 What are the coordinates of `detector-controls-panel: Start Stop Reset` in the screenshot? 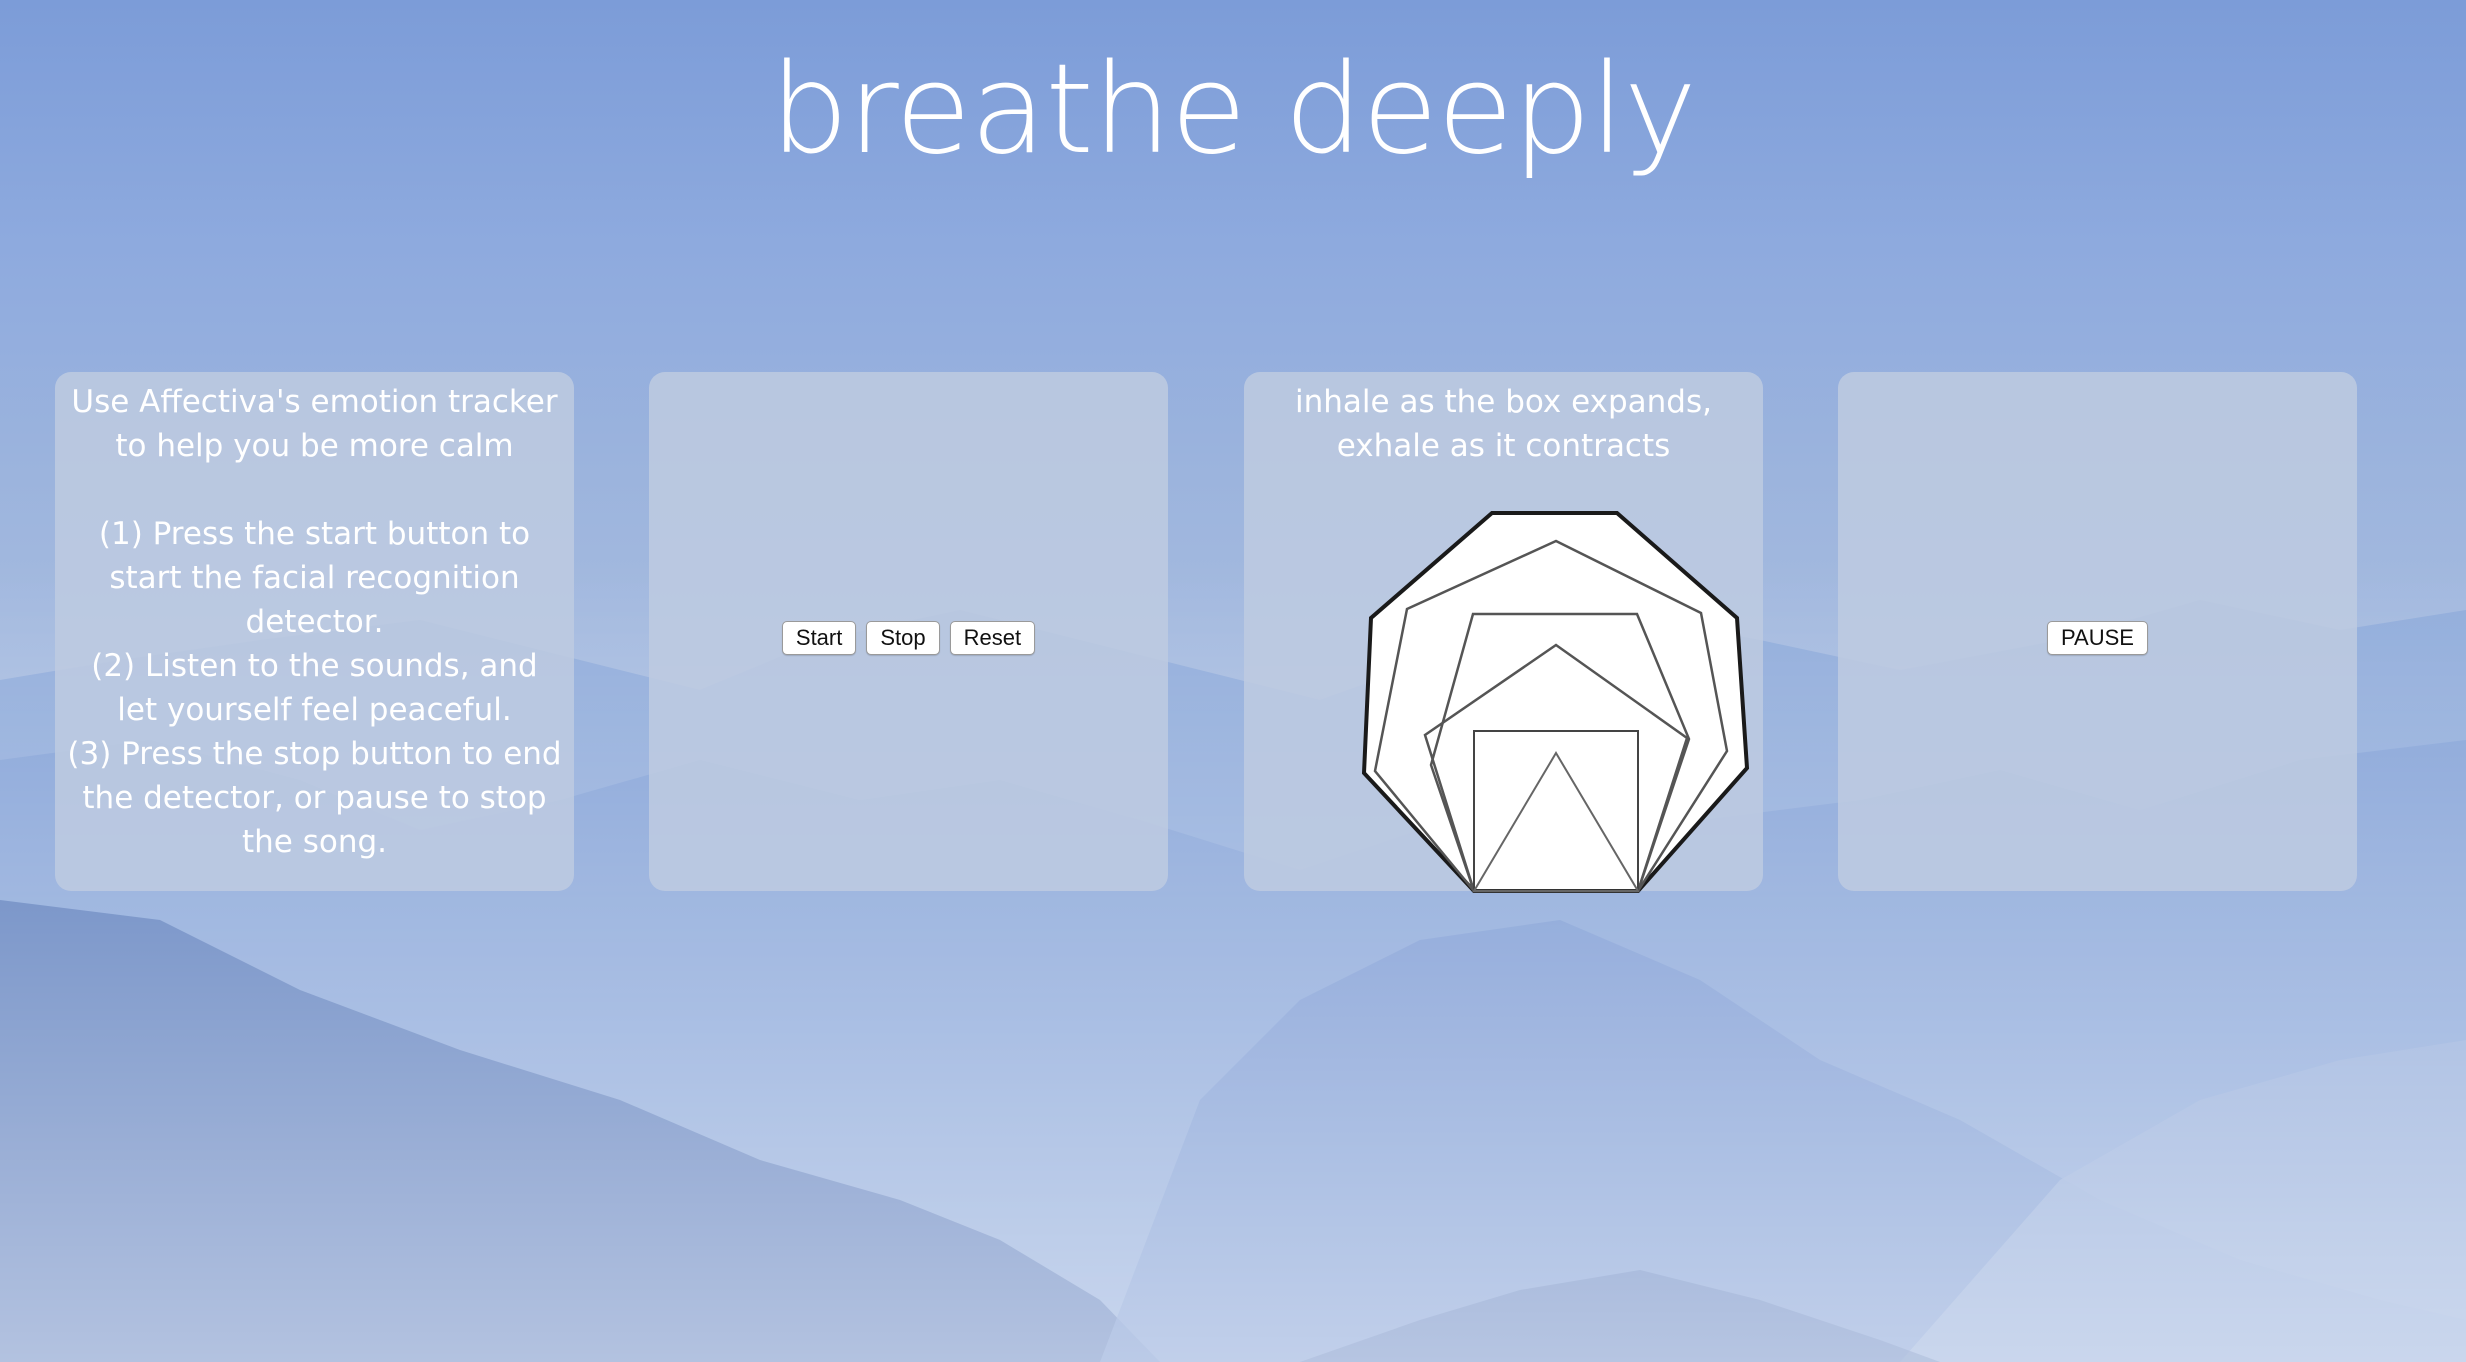 It's located at (908, 631).